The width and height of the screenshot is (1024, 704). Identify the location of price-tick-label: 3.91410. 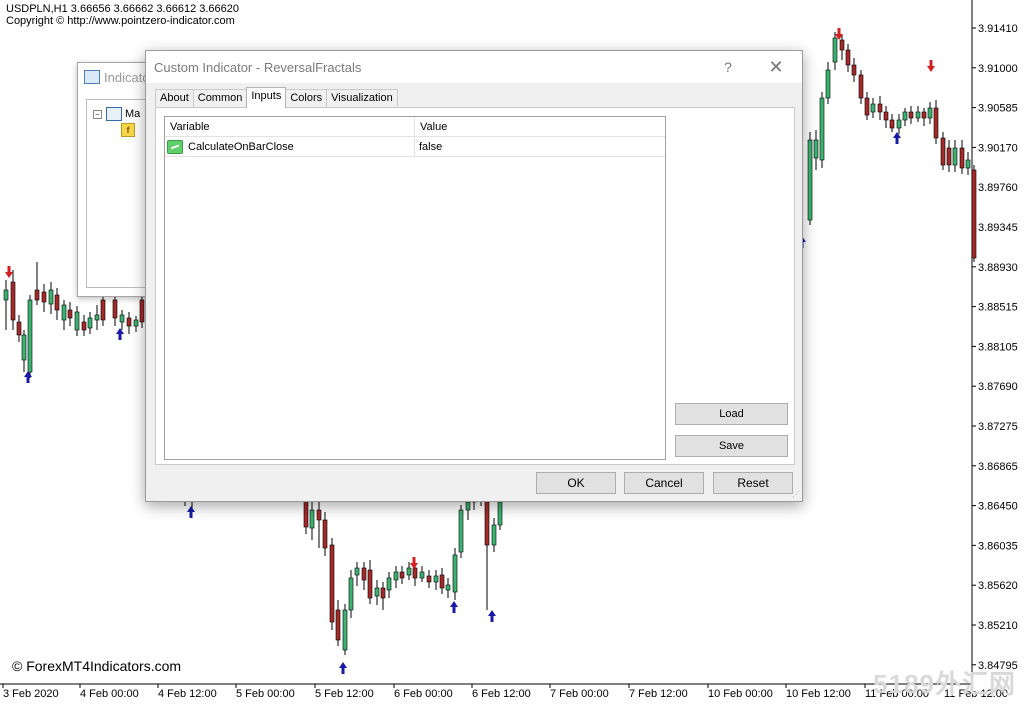
(998, 29).